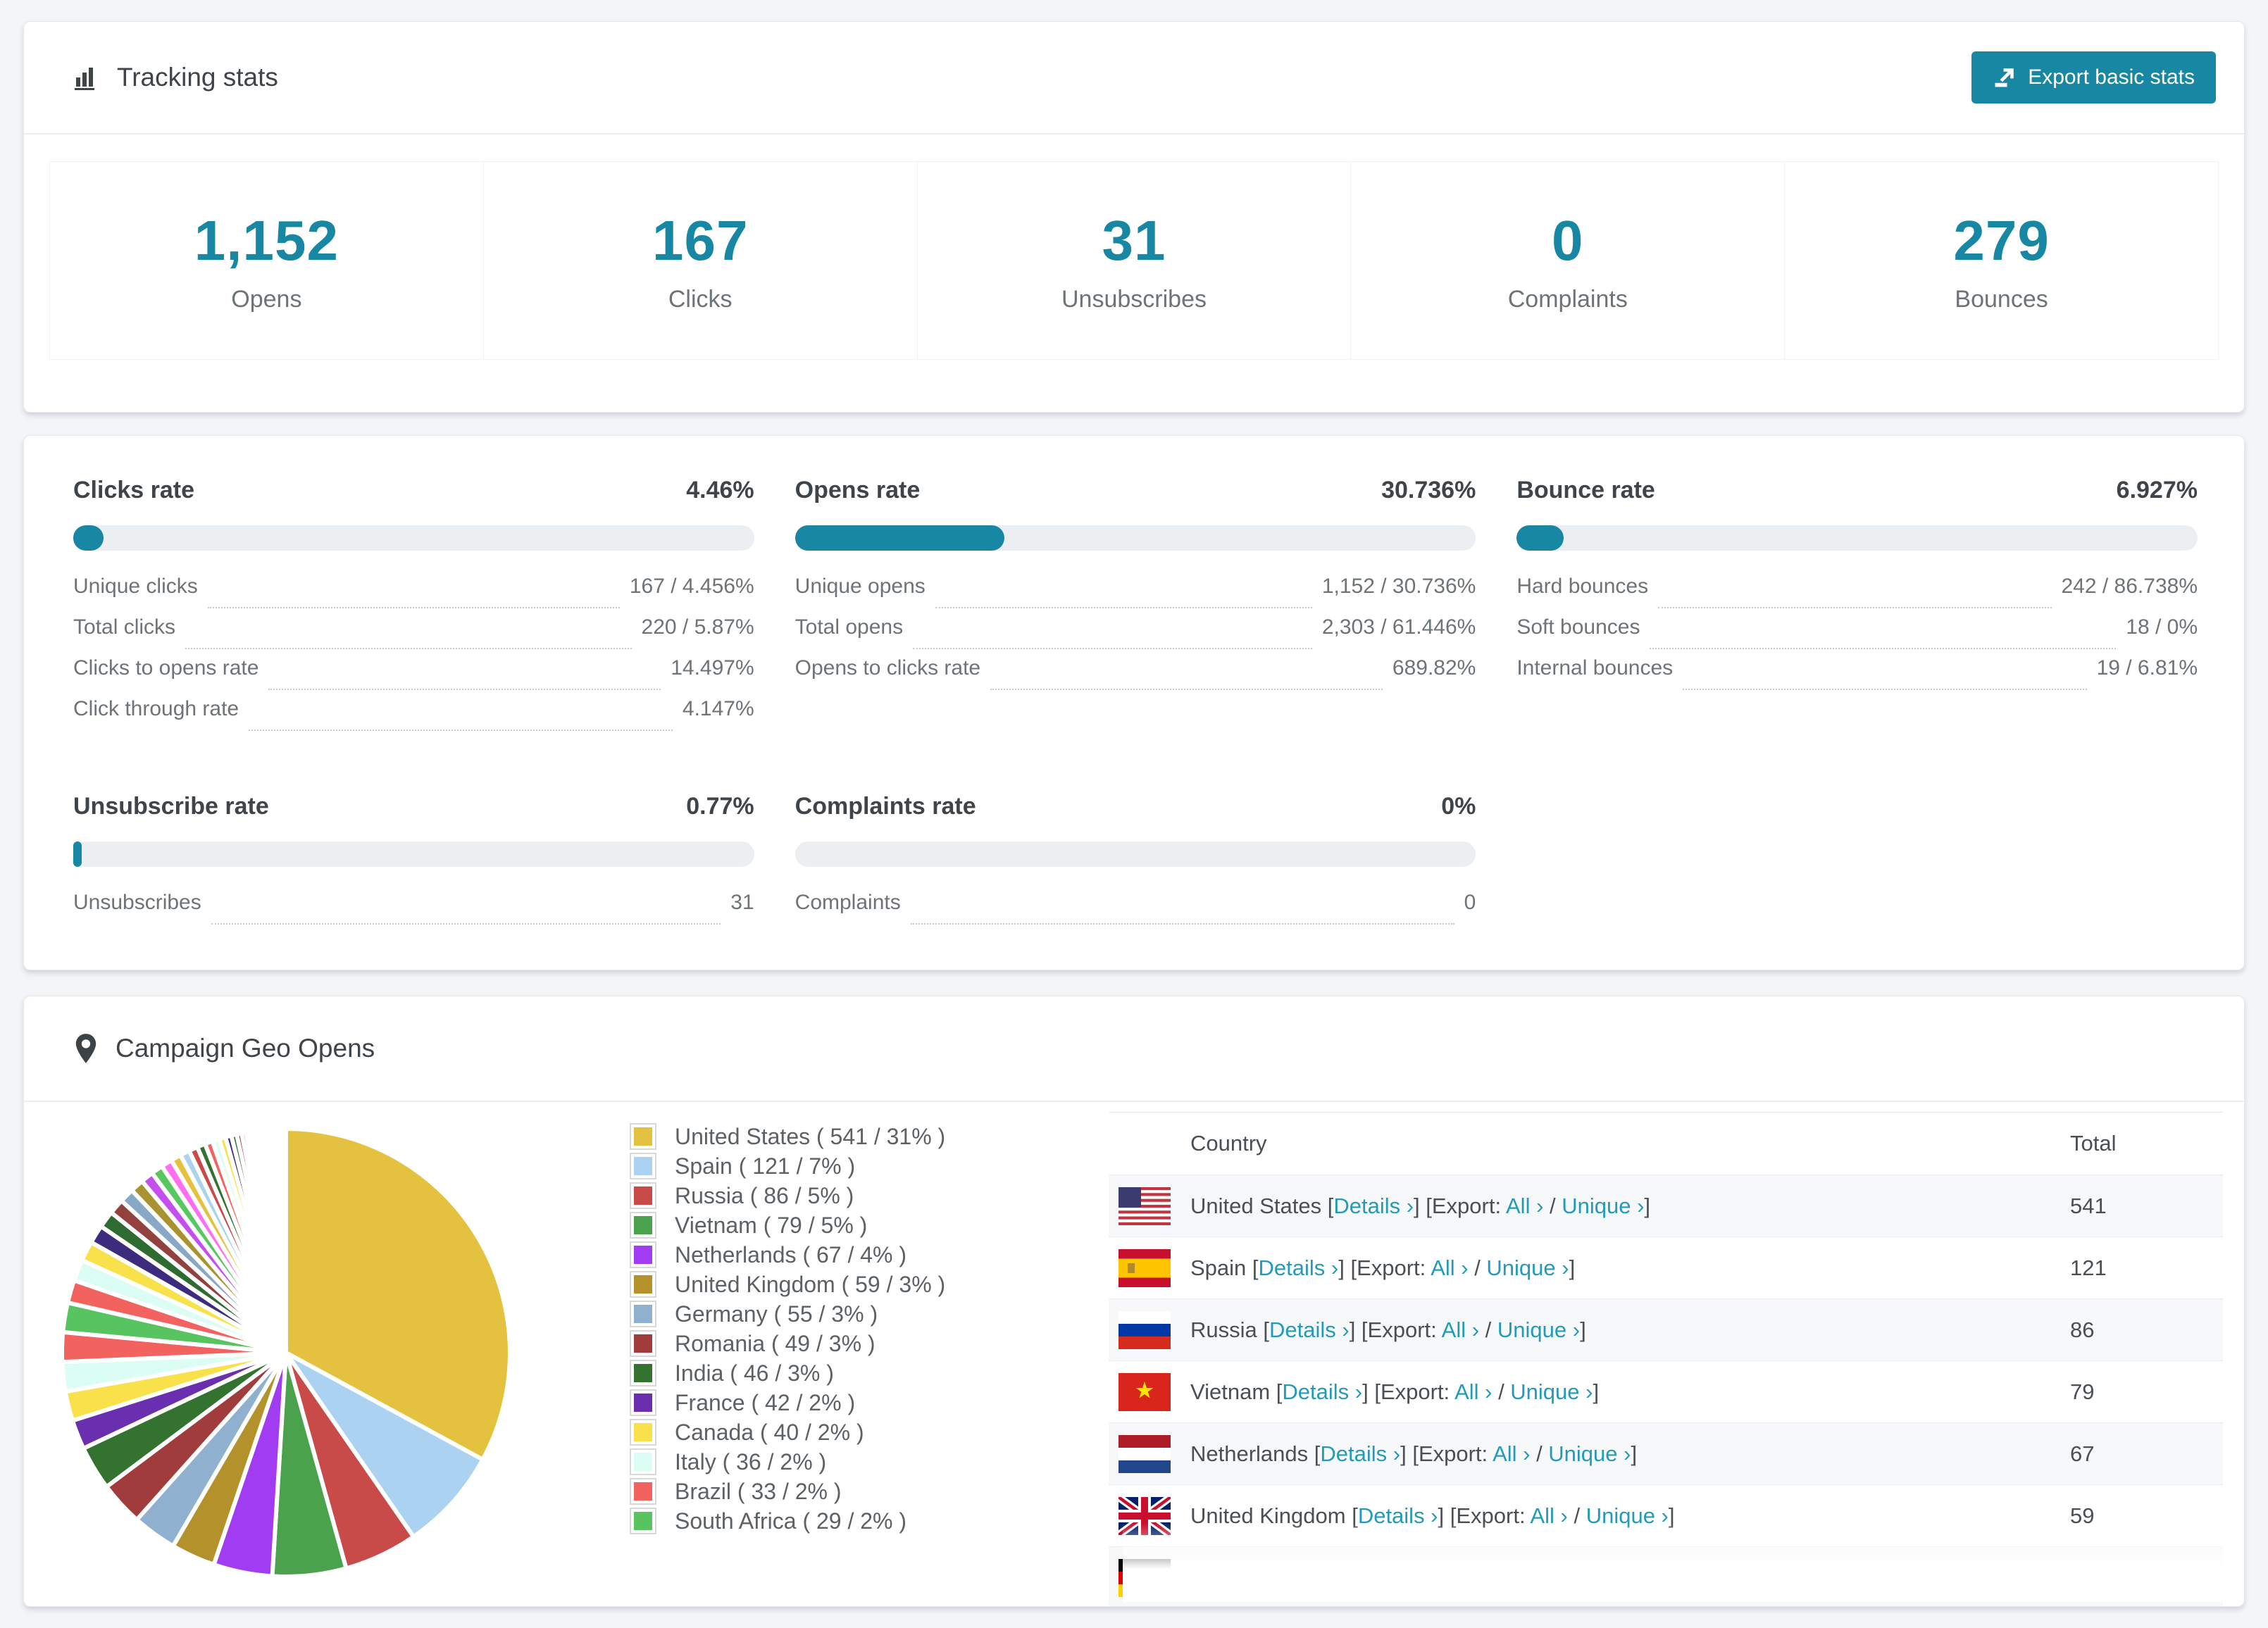 The width and height of the screenshot is (2268, 1628). I want to click on legend-item: Canada ( 40 / 2% ), so click(855, 1432).